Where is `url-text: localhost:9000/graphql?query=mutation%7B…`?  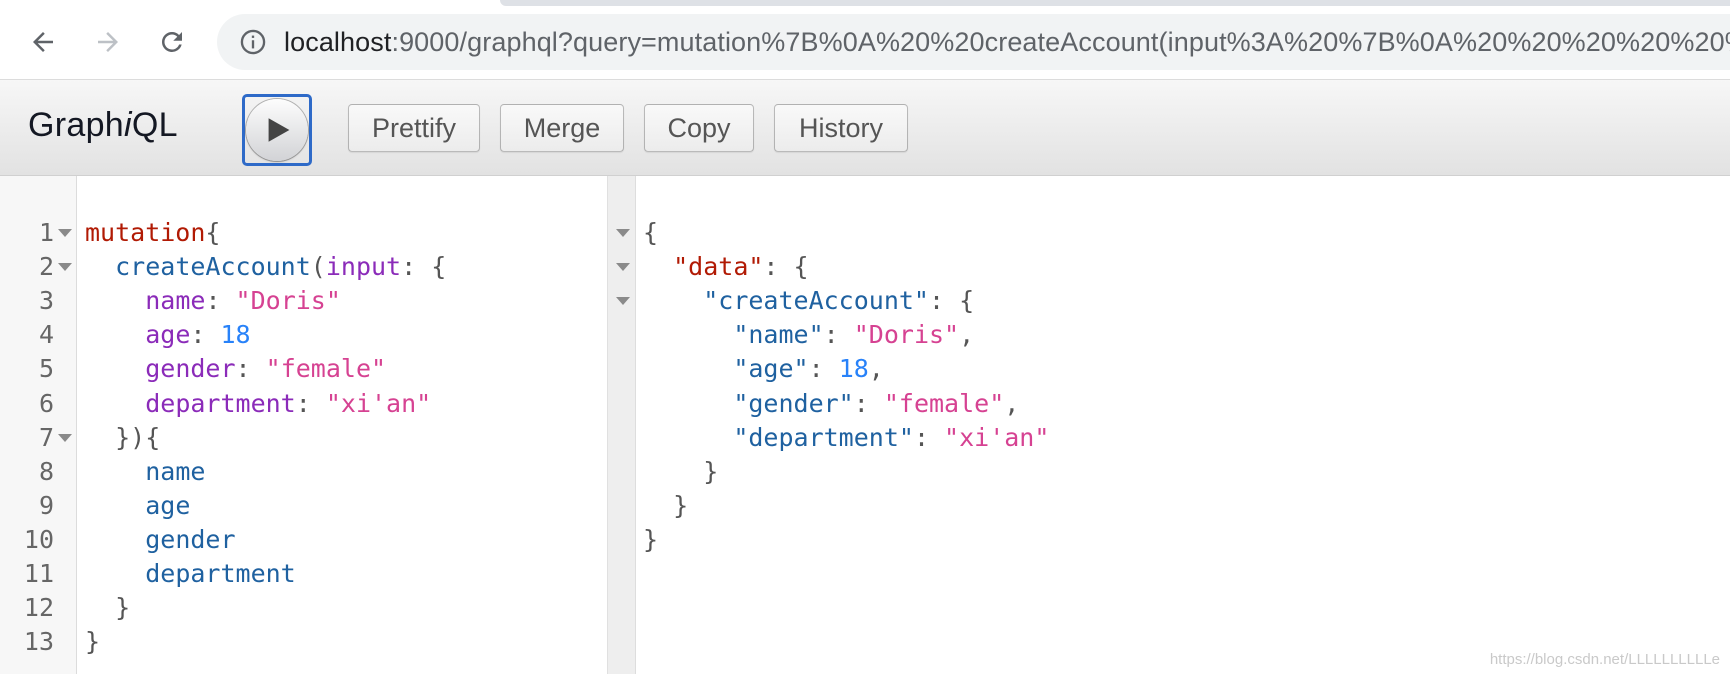 url-text: localhost:9000/graphql?query=mutation%7B… is located at coordinates (1007, 42).